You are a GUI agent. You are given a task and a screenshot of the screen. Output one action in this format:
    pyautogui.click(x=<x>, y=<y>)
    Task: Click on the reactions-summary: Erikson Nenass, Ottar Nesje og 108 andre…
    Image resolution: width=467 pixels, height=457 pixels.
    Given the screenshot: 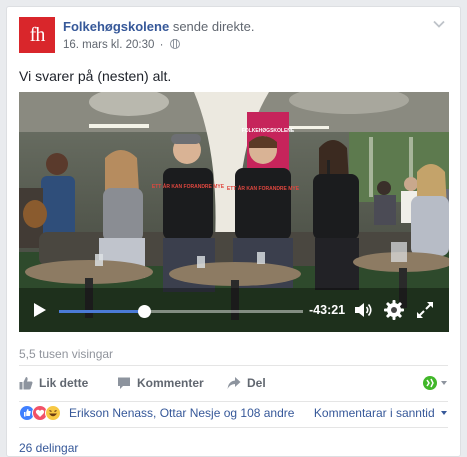 What is the action you would take?
    pyautogui.click(x=233, y=413)
    